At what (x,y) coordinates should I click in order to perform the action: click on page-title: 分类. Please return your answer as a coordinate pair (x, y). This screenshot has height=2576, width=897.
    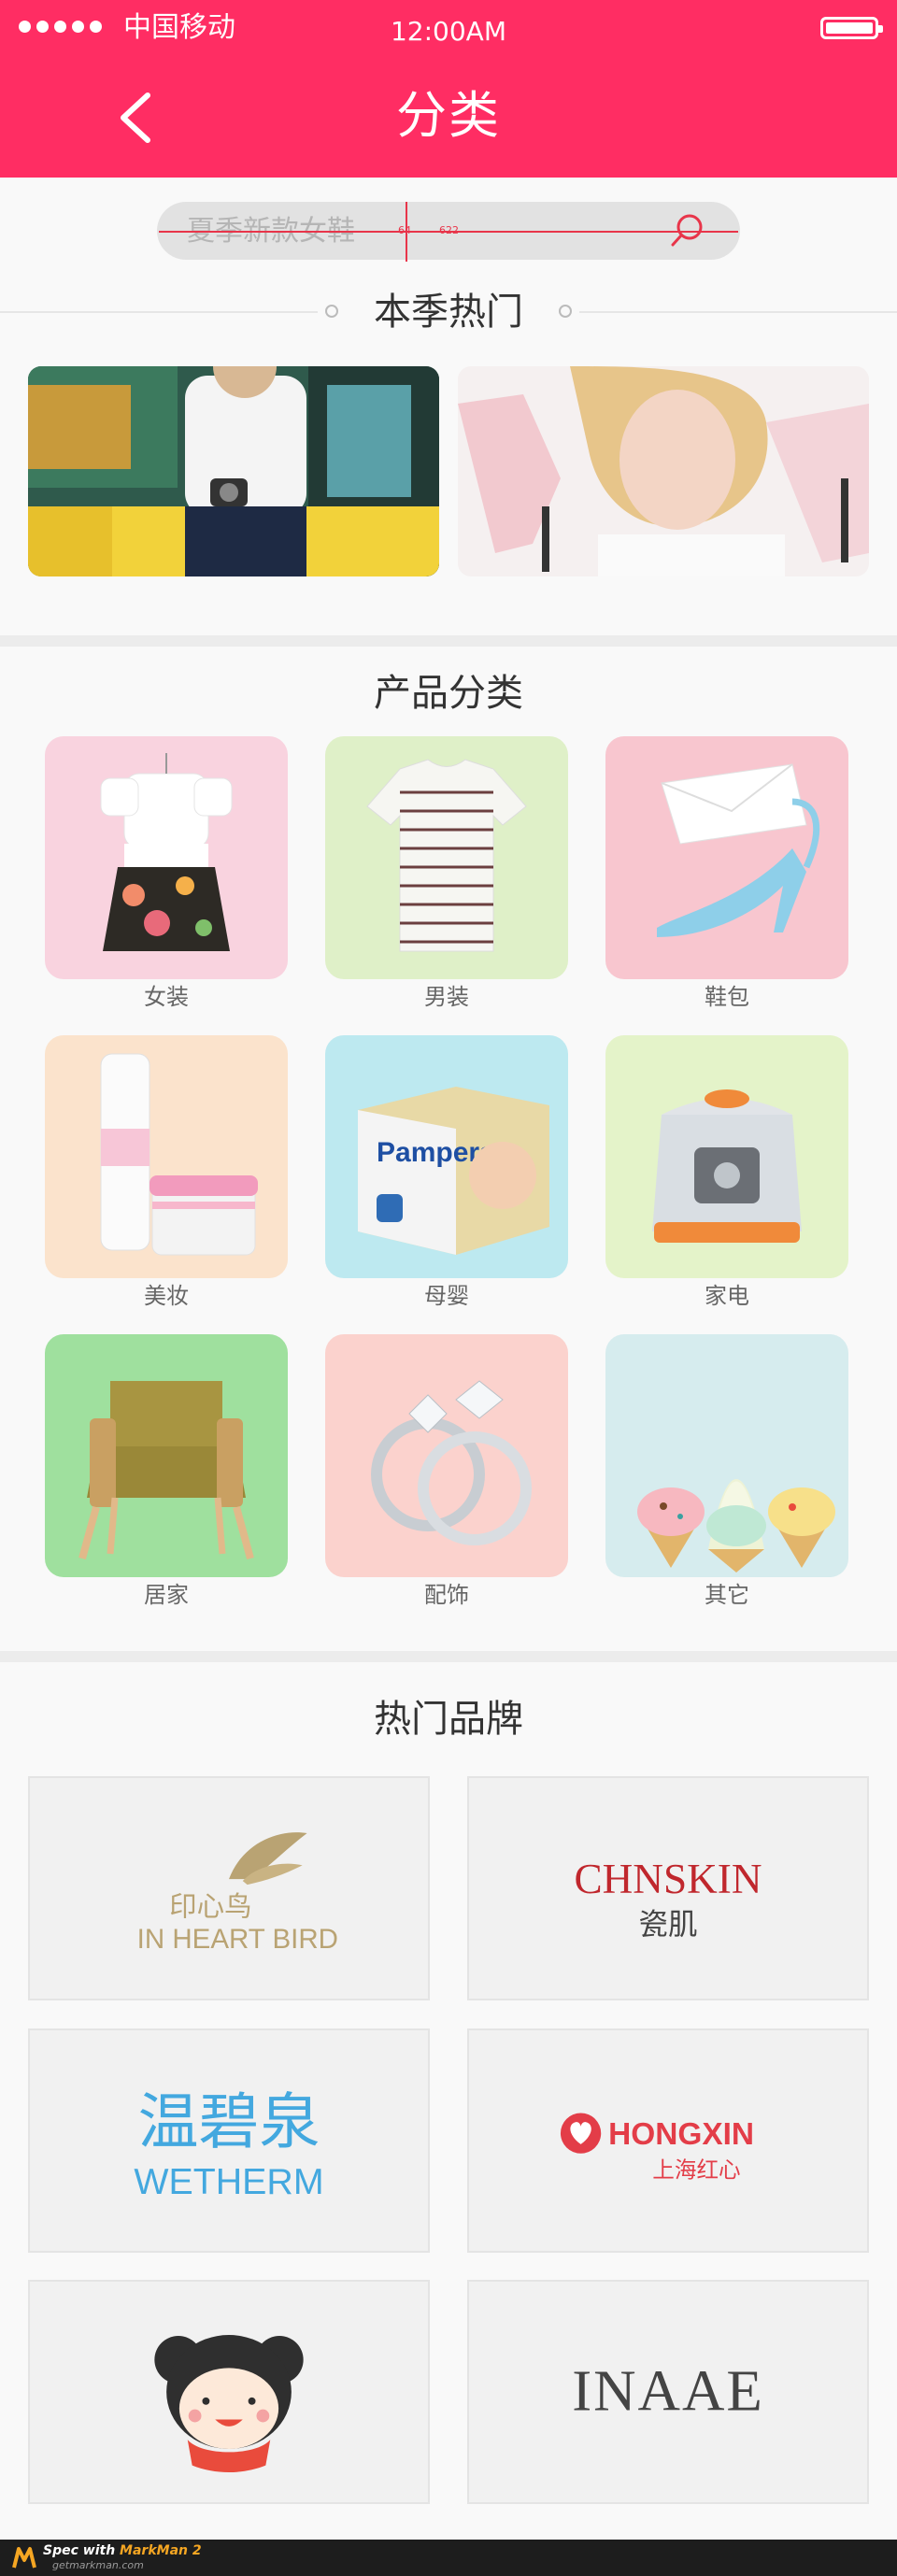
    Looking at the image, I should click on (448, 116).